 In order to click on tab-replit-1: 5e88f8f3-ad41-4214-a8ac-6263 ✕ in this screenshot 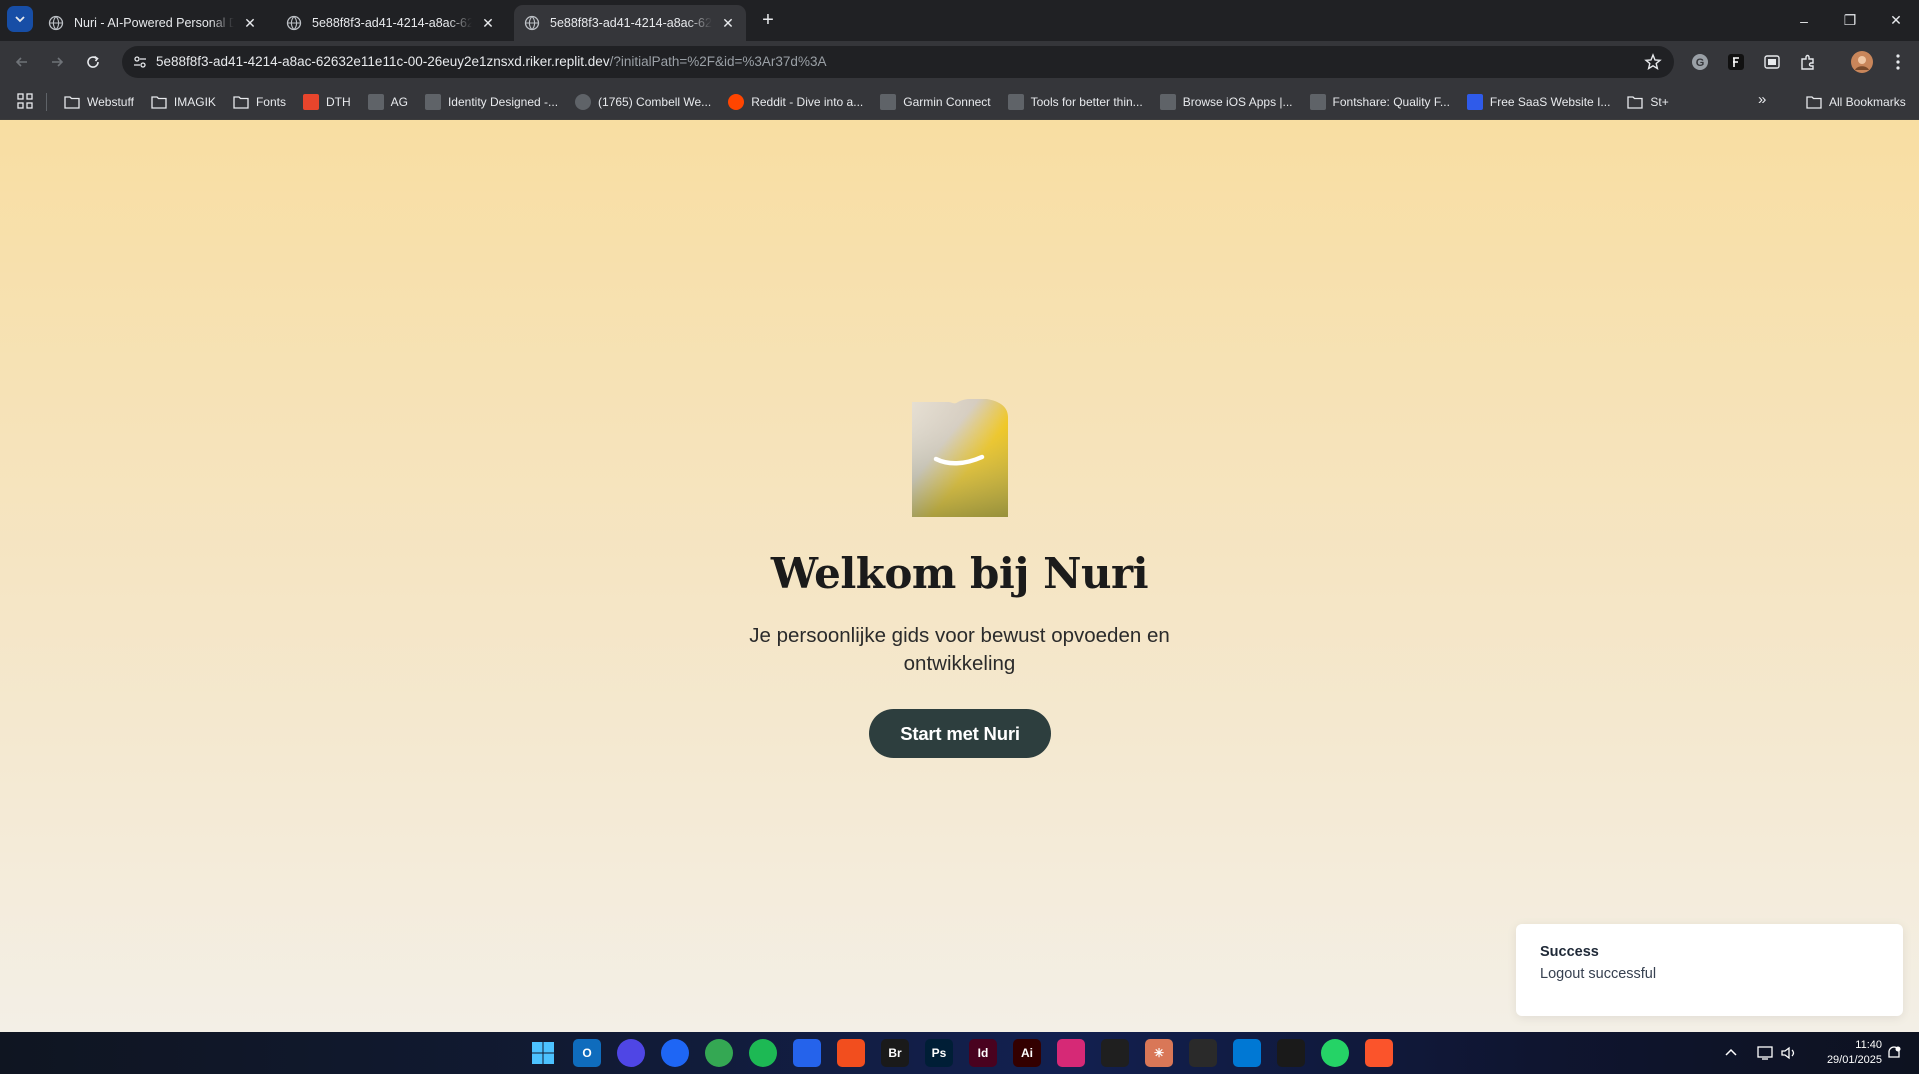, I will do `click(391, 23)`.